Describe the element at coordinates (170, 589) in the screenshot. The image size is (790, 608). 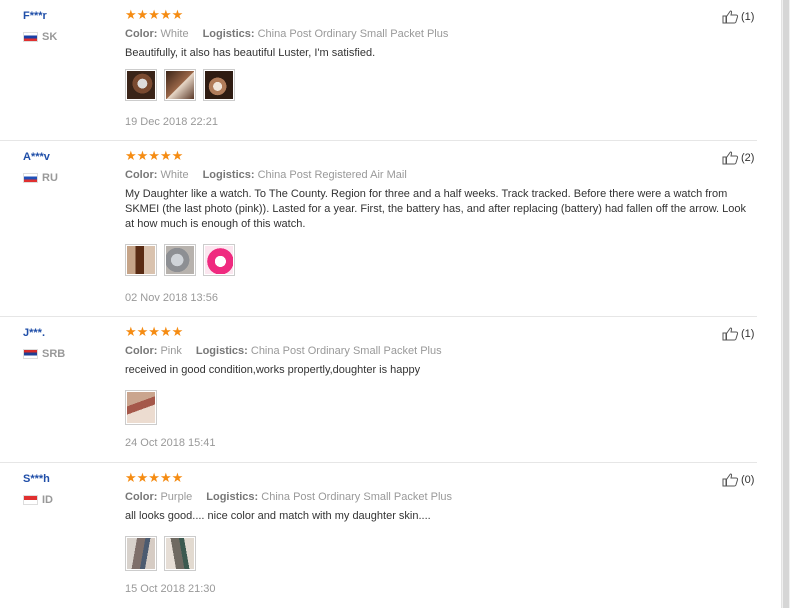
I see `review-date: 15 Oct 2018 21:30` at that location.